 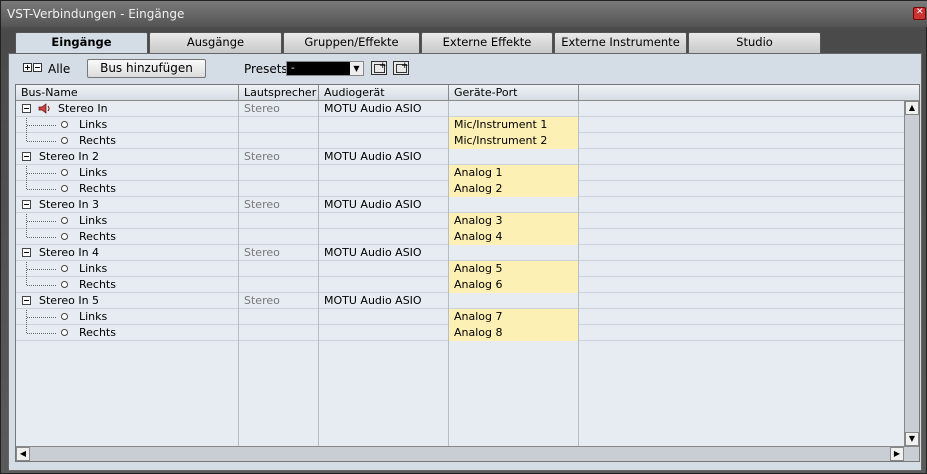 I want to click on channel-row: Links Analog 7, so click(x=460, y=317).